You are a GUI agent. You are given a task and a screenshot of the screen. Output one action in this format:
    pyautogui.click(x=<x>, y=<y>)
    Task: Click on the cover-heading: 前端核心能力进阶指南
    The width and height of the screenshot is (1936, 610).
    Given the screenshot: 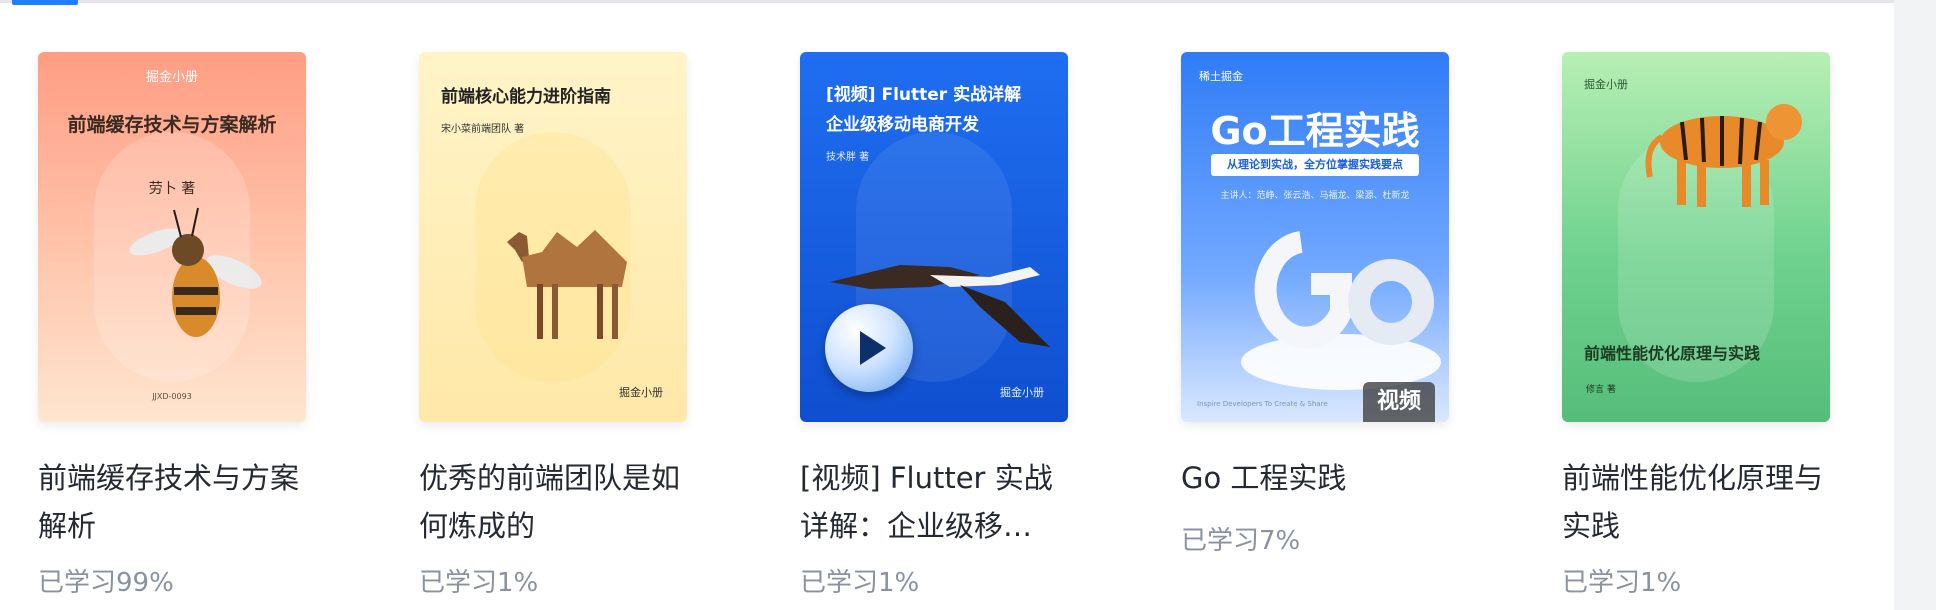 What is the action you would take?
    pyautogui.click(x=526, y=97)
    